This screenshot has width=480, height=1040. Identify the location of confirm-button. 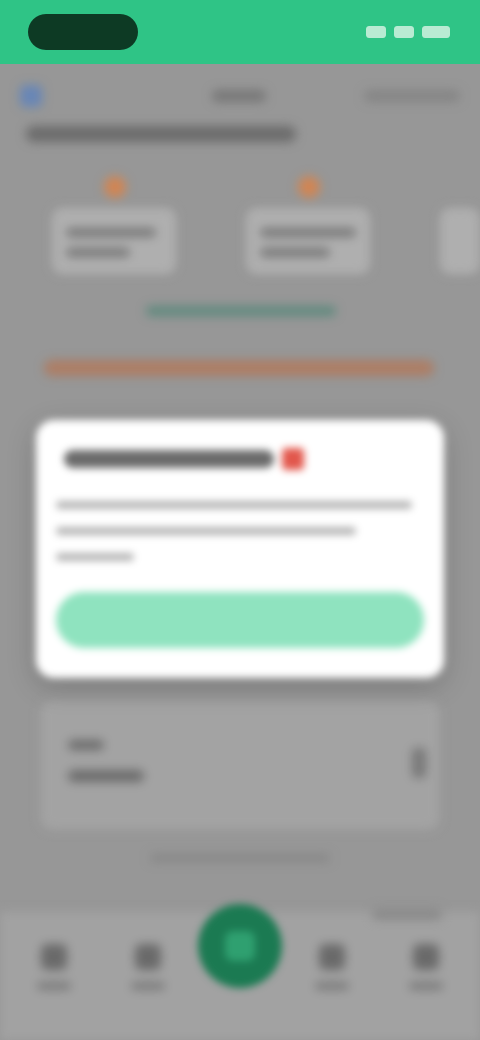
(240, 620).